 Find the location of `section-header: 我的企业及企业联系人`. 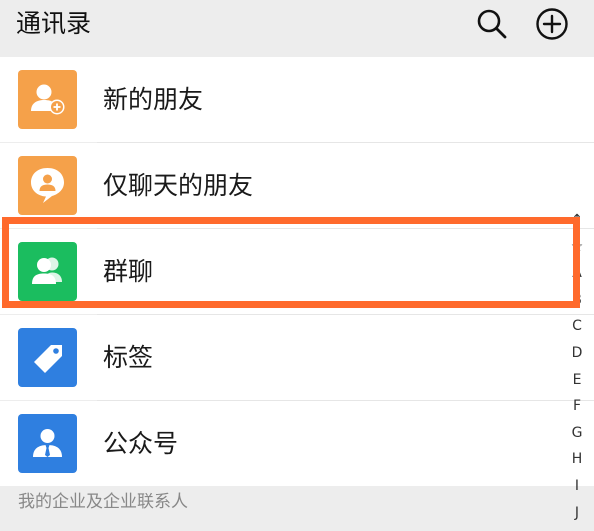

section-header: 我的企业及企业联系人 is located at coordinates (297, 509).